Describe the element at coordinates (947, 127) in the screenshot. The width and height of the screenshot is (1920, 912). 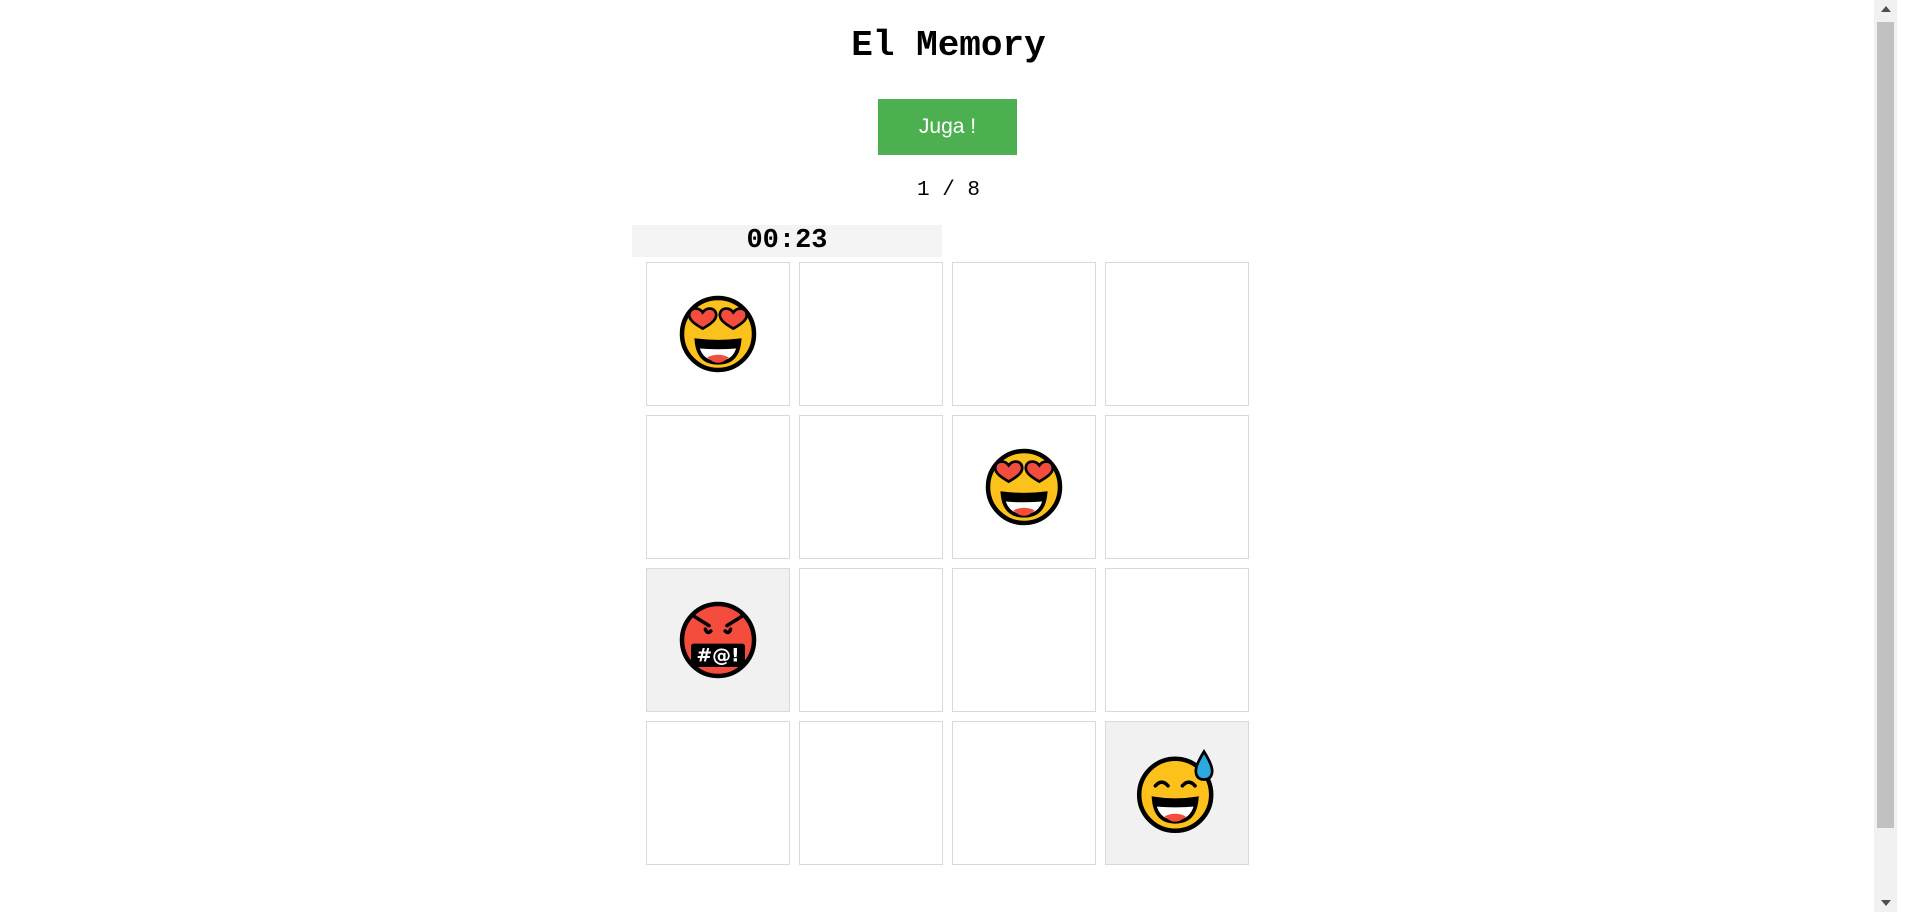
I see `play-button: Juga !` at that location.